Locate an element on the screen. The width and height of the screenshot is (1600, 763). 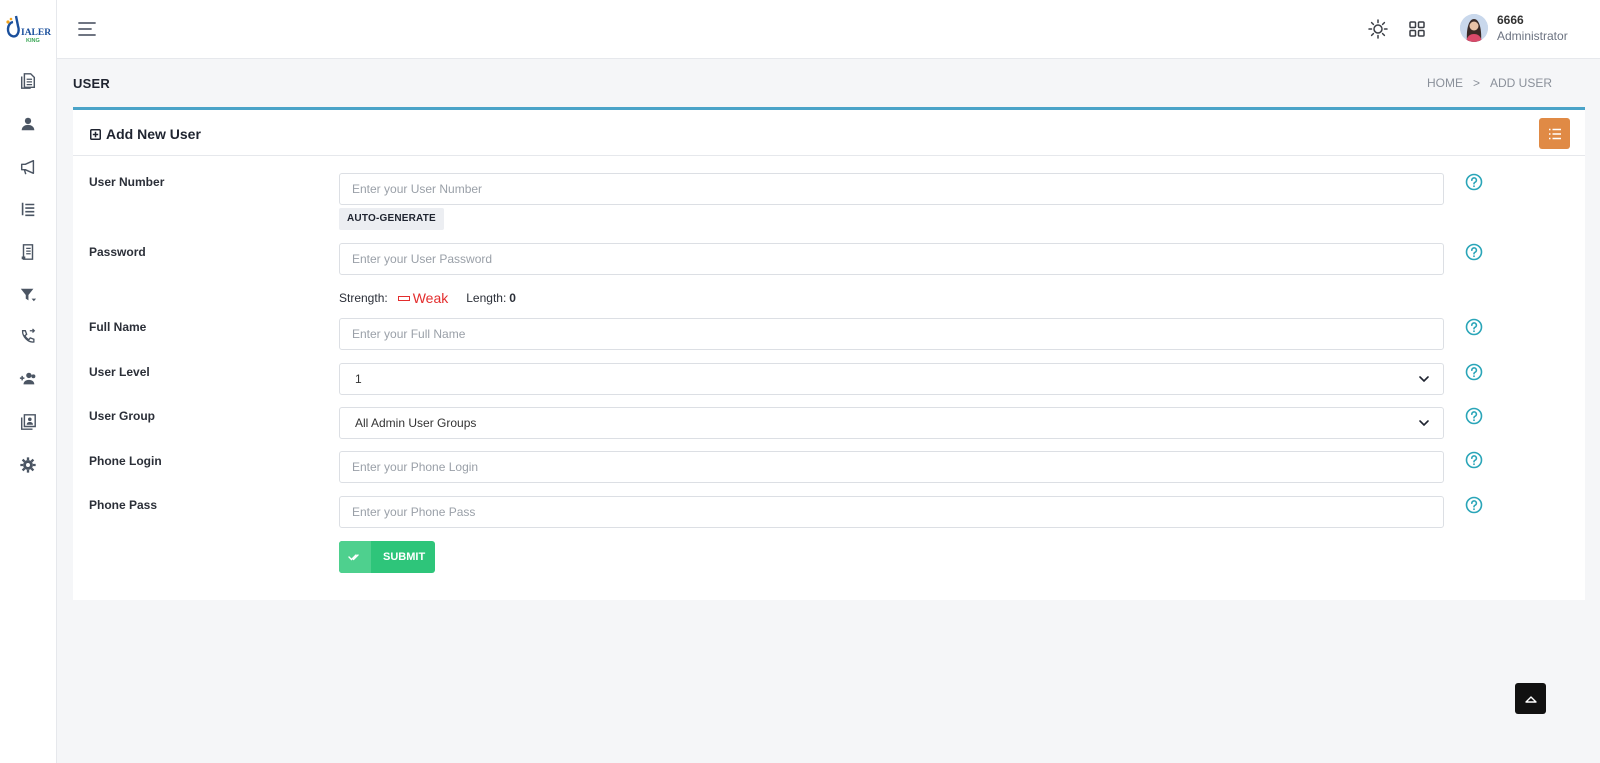
breadcrumb-current: ADD USER is located at coordinates (1520, 83).